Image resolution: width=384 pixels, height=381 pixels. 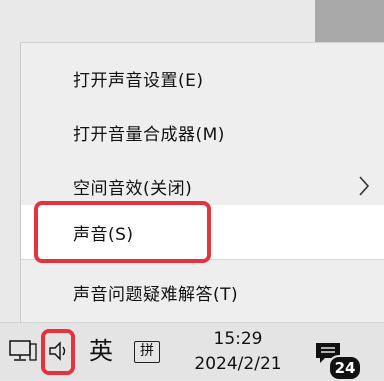 I want to click on clock: 15:29 2024/2/21, so click(x=238, y=353).